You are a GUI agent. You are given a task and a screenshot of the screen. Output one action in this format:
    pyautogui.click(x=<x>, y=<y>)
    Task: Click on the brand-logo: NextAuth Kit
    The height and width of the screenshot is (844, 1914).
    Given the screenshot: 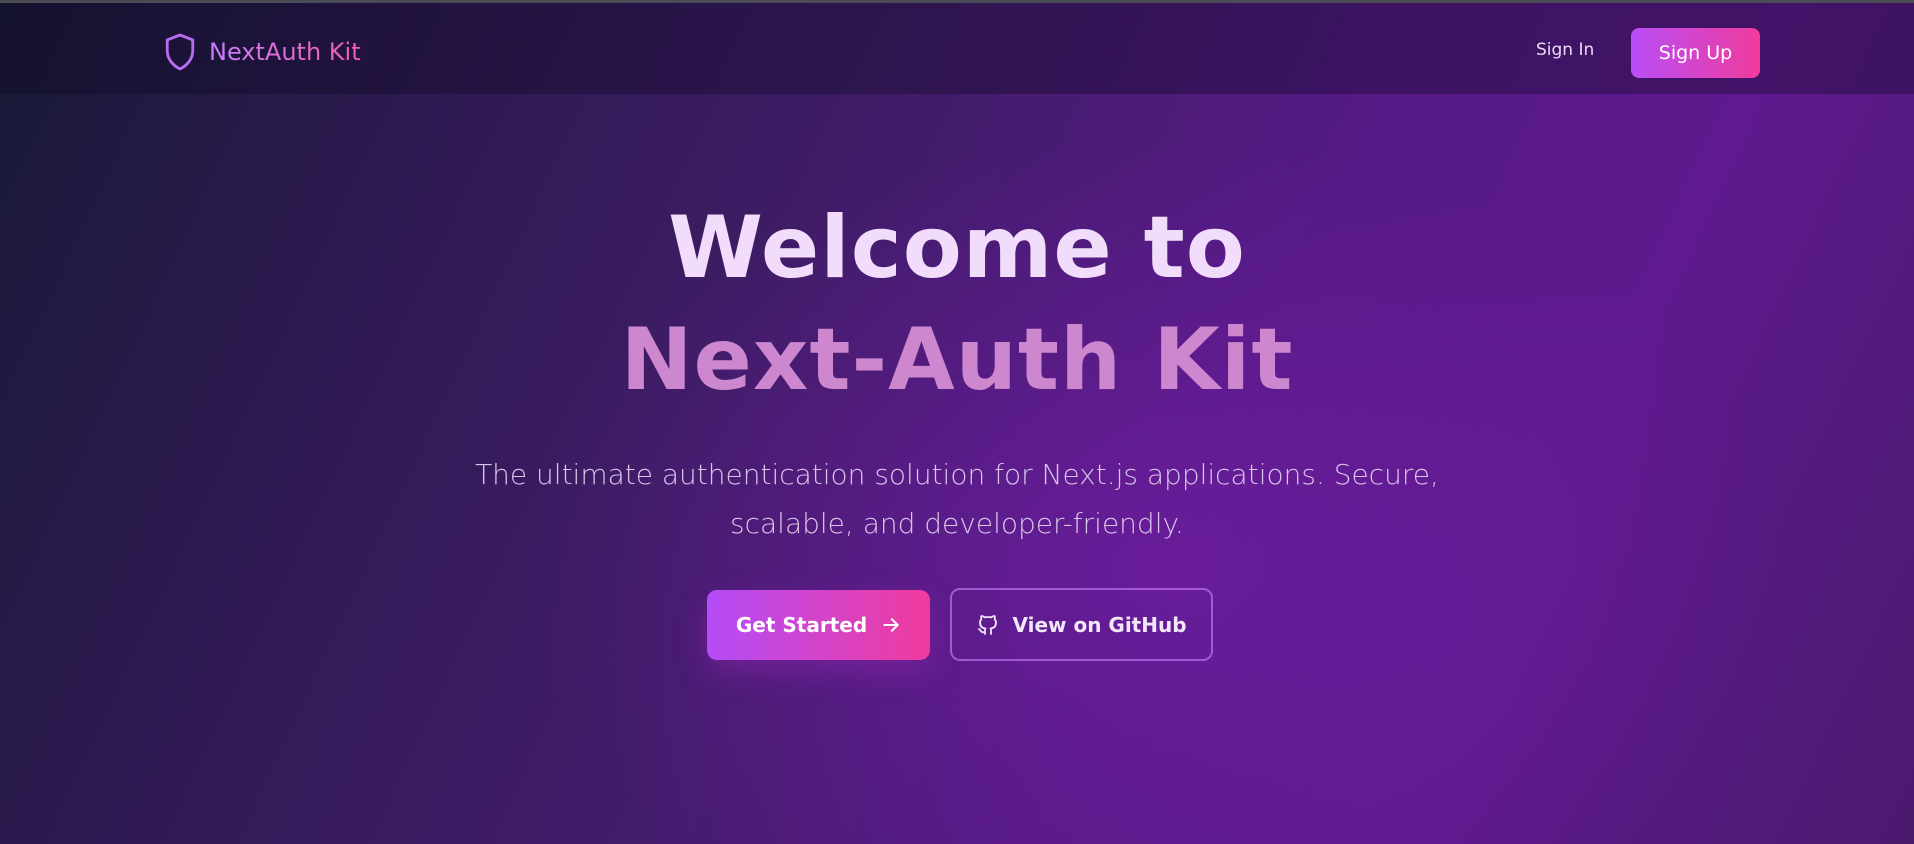 What is the action you would take?
    pyautogui.click(x=262, y=52)
    